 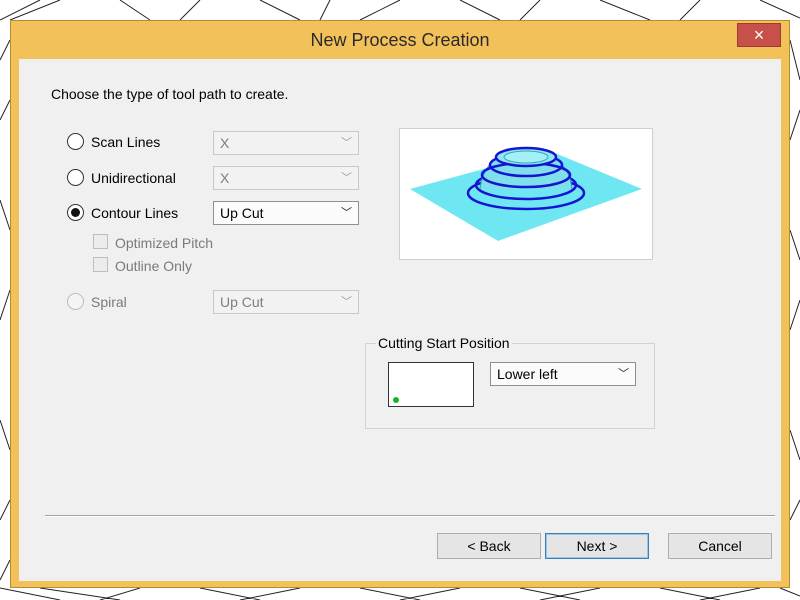 I want to click on start-position-preview, so click(x=431, y=384).